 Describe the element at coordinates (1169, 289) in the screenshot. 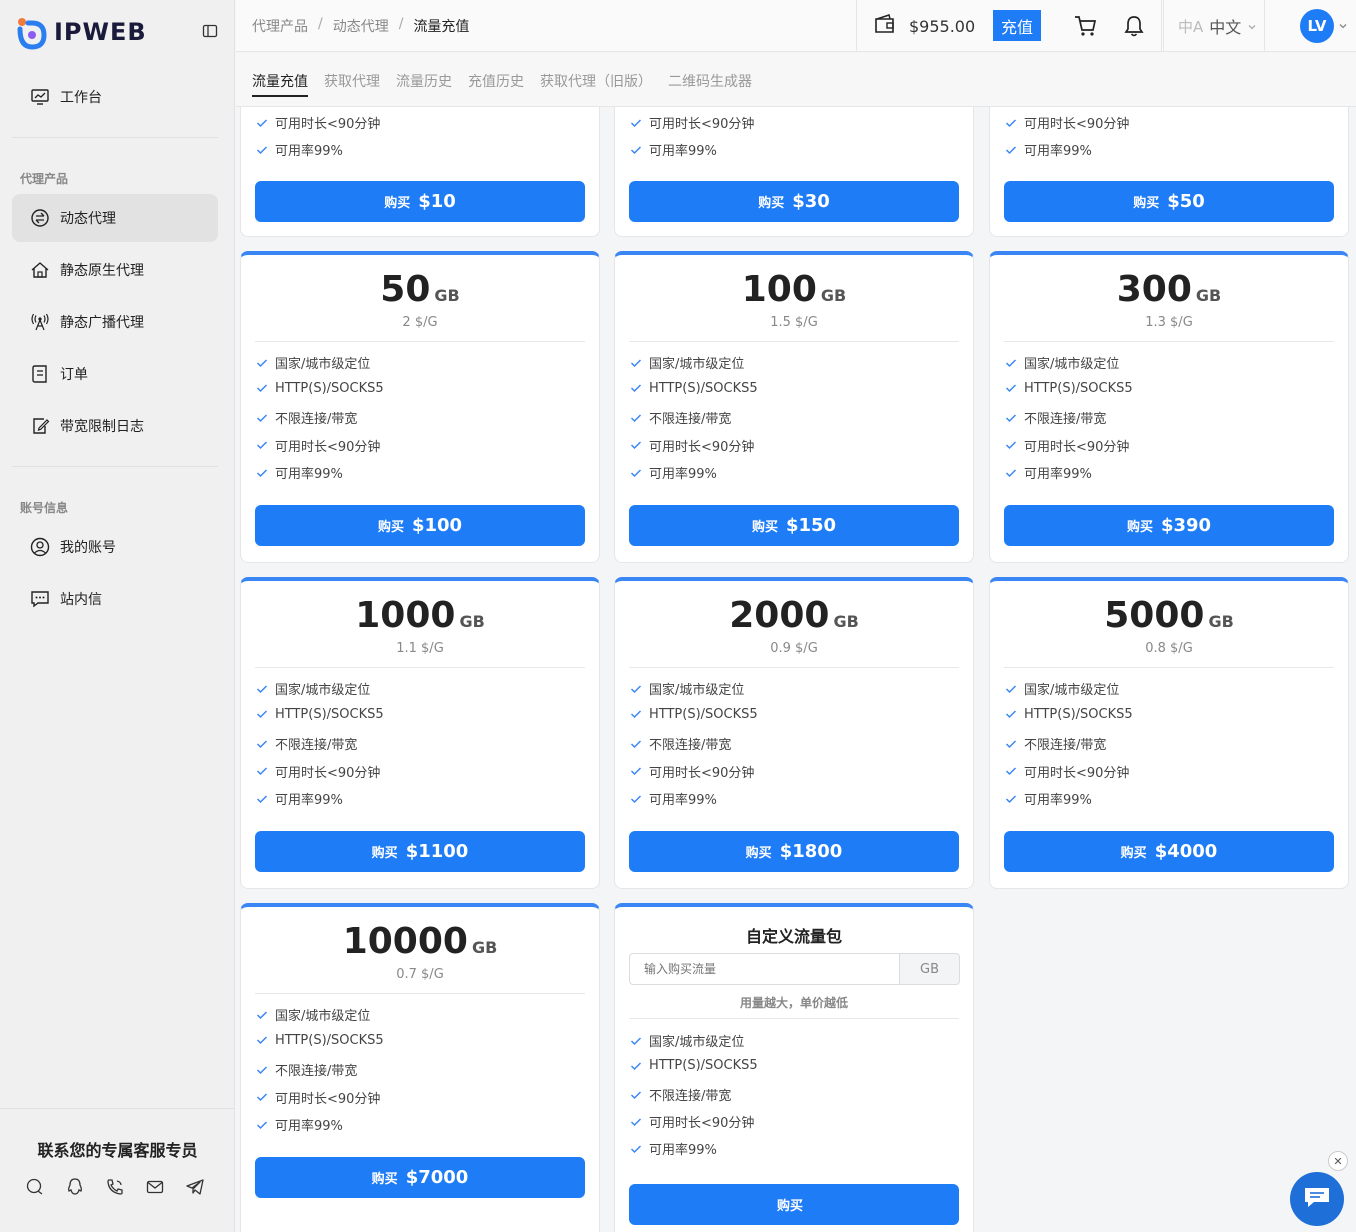

I see `package-size: 300 GB` at that location.